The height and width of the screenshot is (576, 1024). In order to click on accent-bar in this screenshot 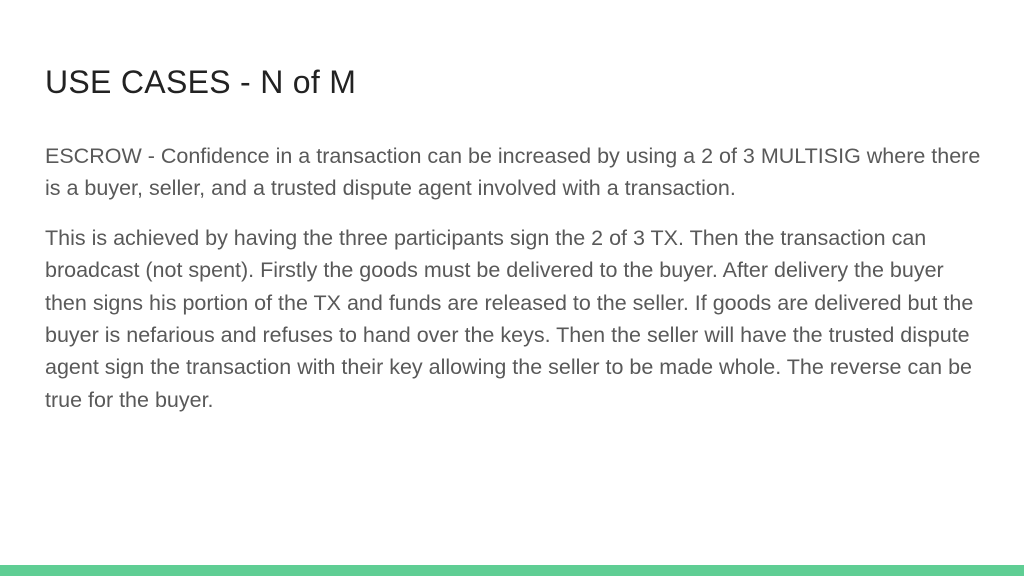, I will do `click(512, 570)`.